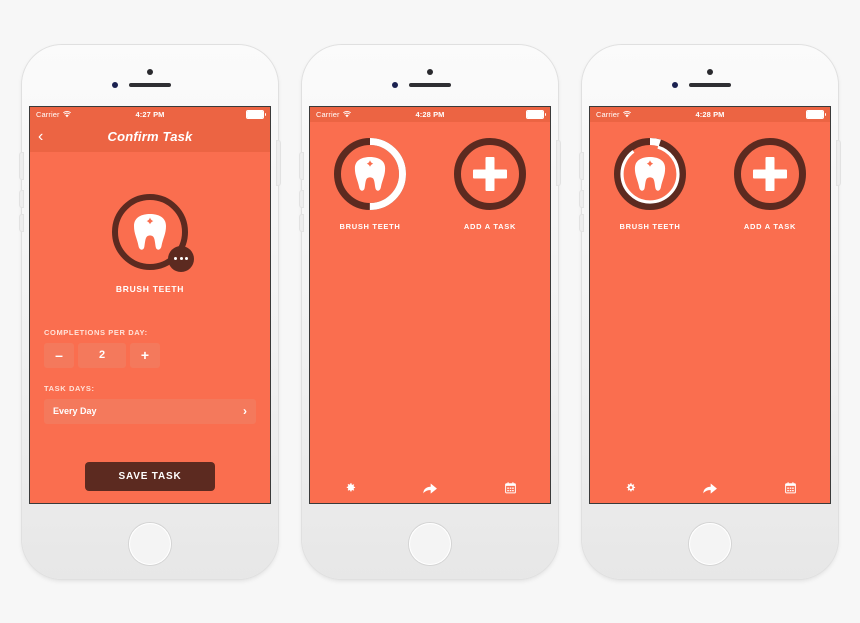 This screenshot has width=860, height=623. I want to click on task-more-badge, so click(181, 258).